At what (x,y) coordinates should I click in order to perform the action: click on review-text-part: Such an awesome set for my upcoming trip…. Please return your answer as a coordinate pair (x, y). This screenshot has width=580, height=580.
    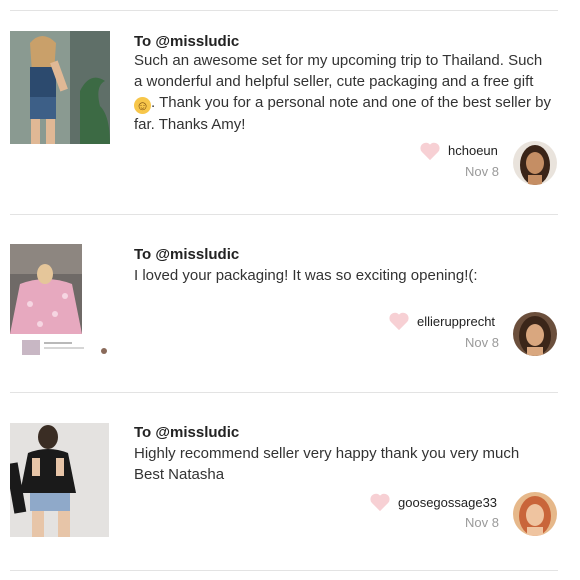
    Looking at the image, I should click on (338, 71).